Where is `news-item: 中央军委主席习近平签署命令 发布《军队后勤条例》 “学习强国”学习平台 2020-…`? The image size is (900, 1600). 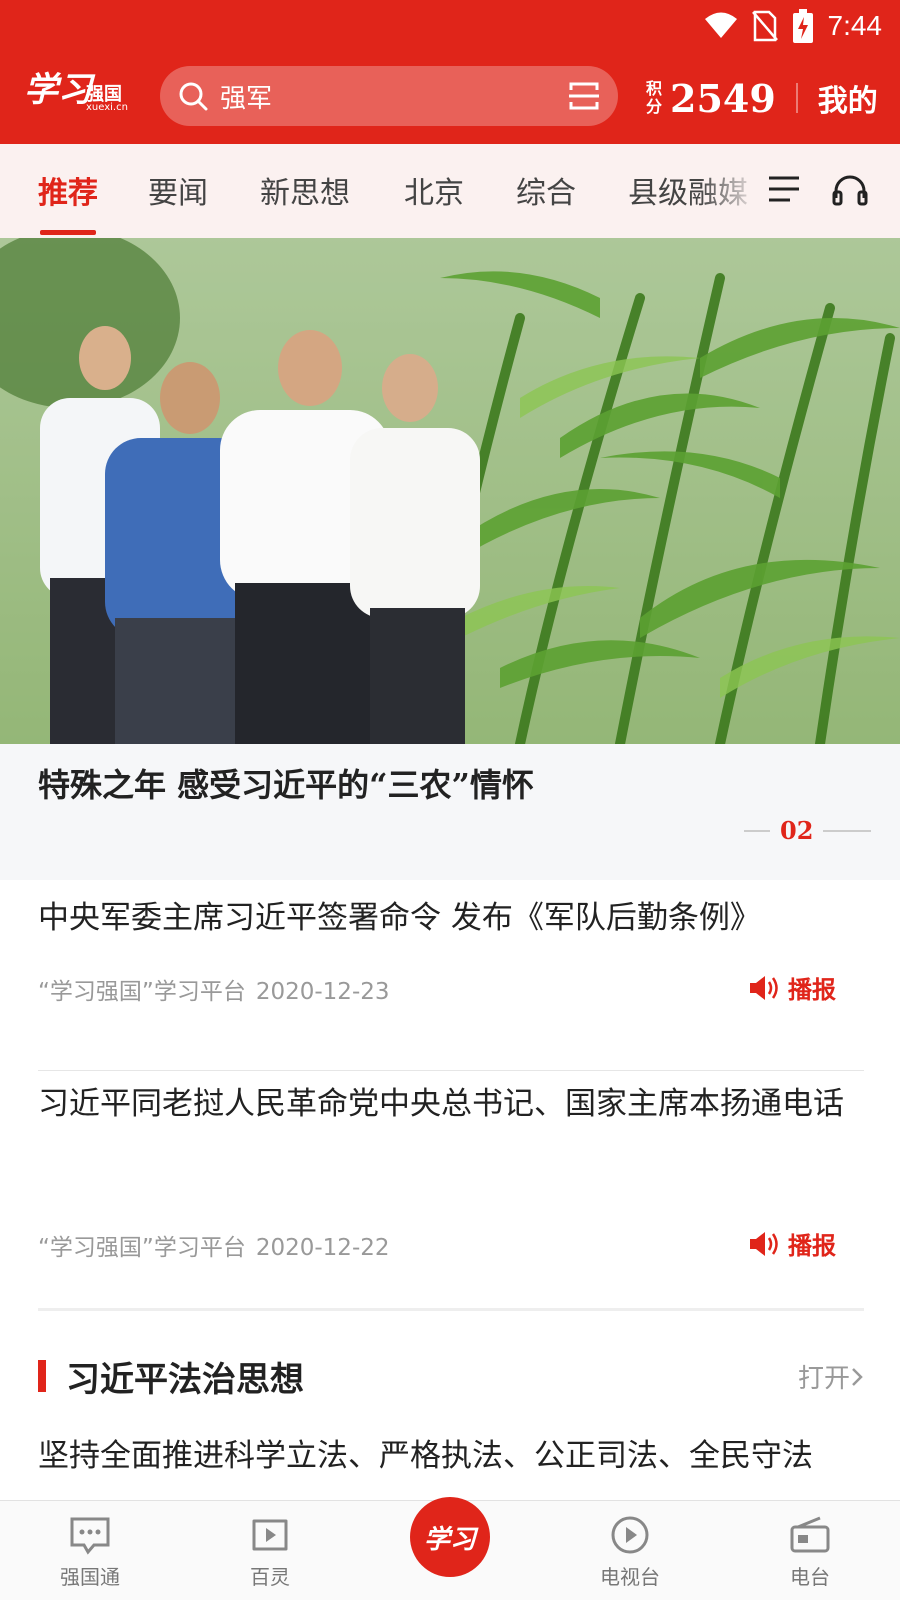 news-item: 中央军委主席习近平签署命令 发布《军队后勤条例》 “学习强国”学习平台 2020-… is located at coordinates (451, 957).